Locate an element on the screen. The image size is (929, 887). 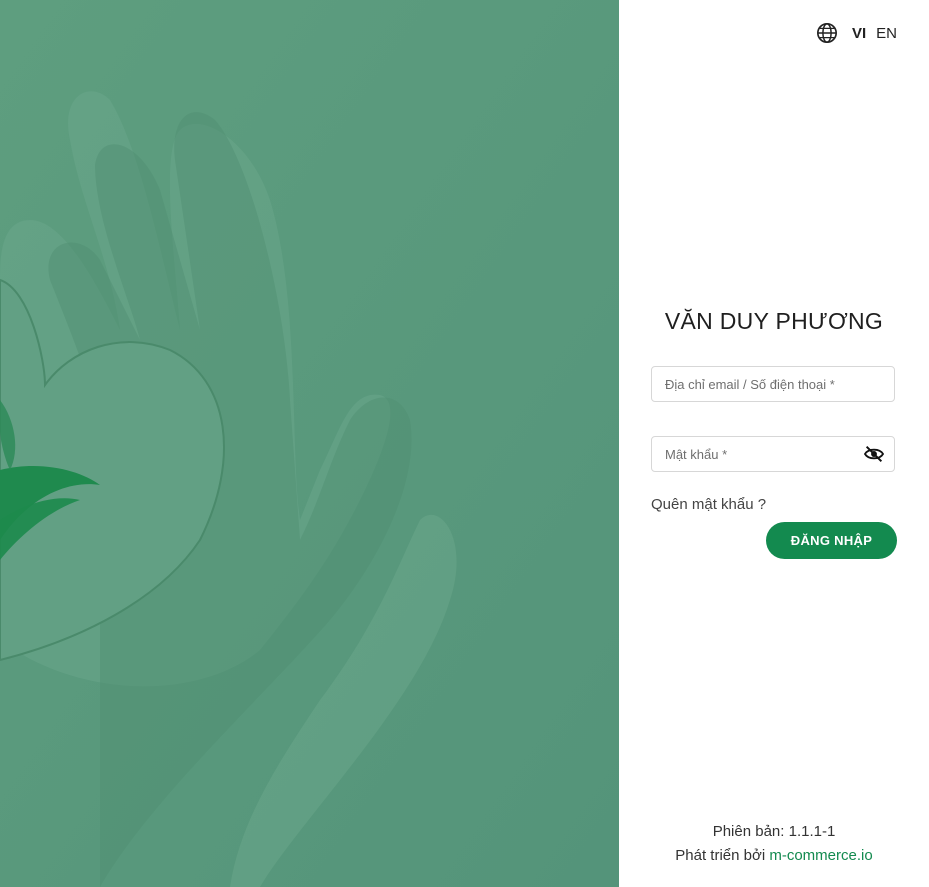
language-option-vi: VI is located at coordinates (859, 33).